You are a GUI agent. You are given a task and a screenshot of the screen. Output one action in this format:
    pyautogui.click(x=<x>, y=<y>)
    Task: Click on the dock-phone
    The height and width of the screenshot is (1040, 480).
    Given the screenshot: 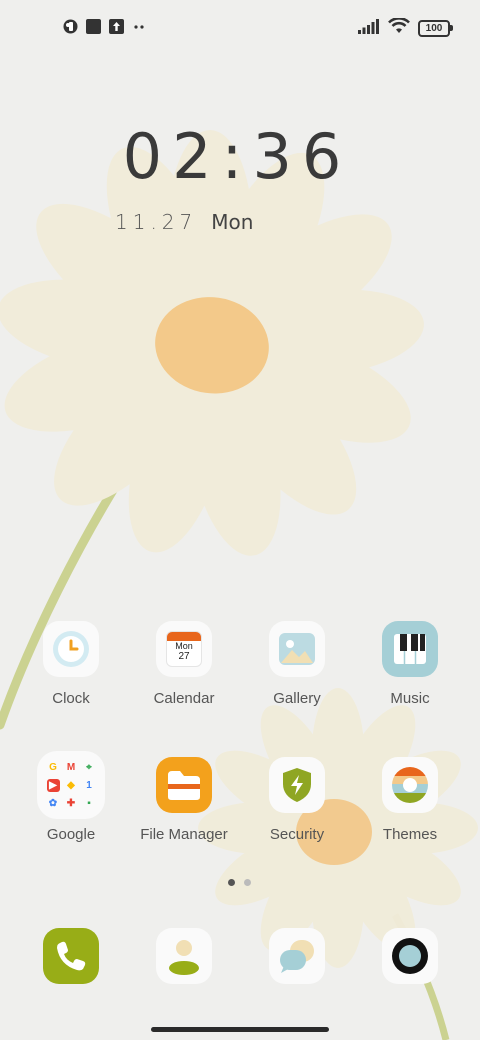 What is the action you would take?
    pyautogui.click(x=71, y=956)
    